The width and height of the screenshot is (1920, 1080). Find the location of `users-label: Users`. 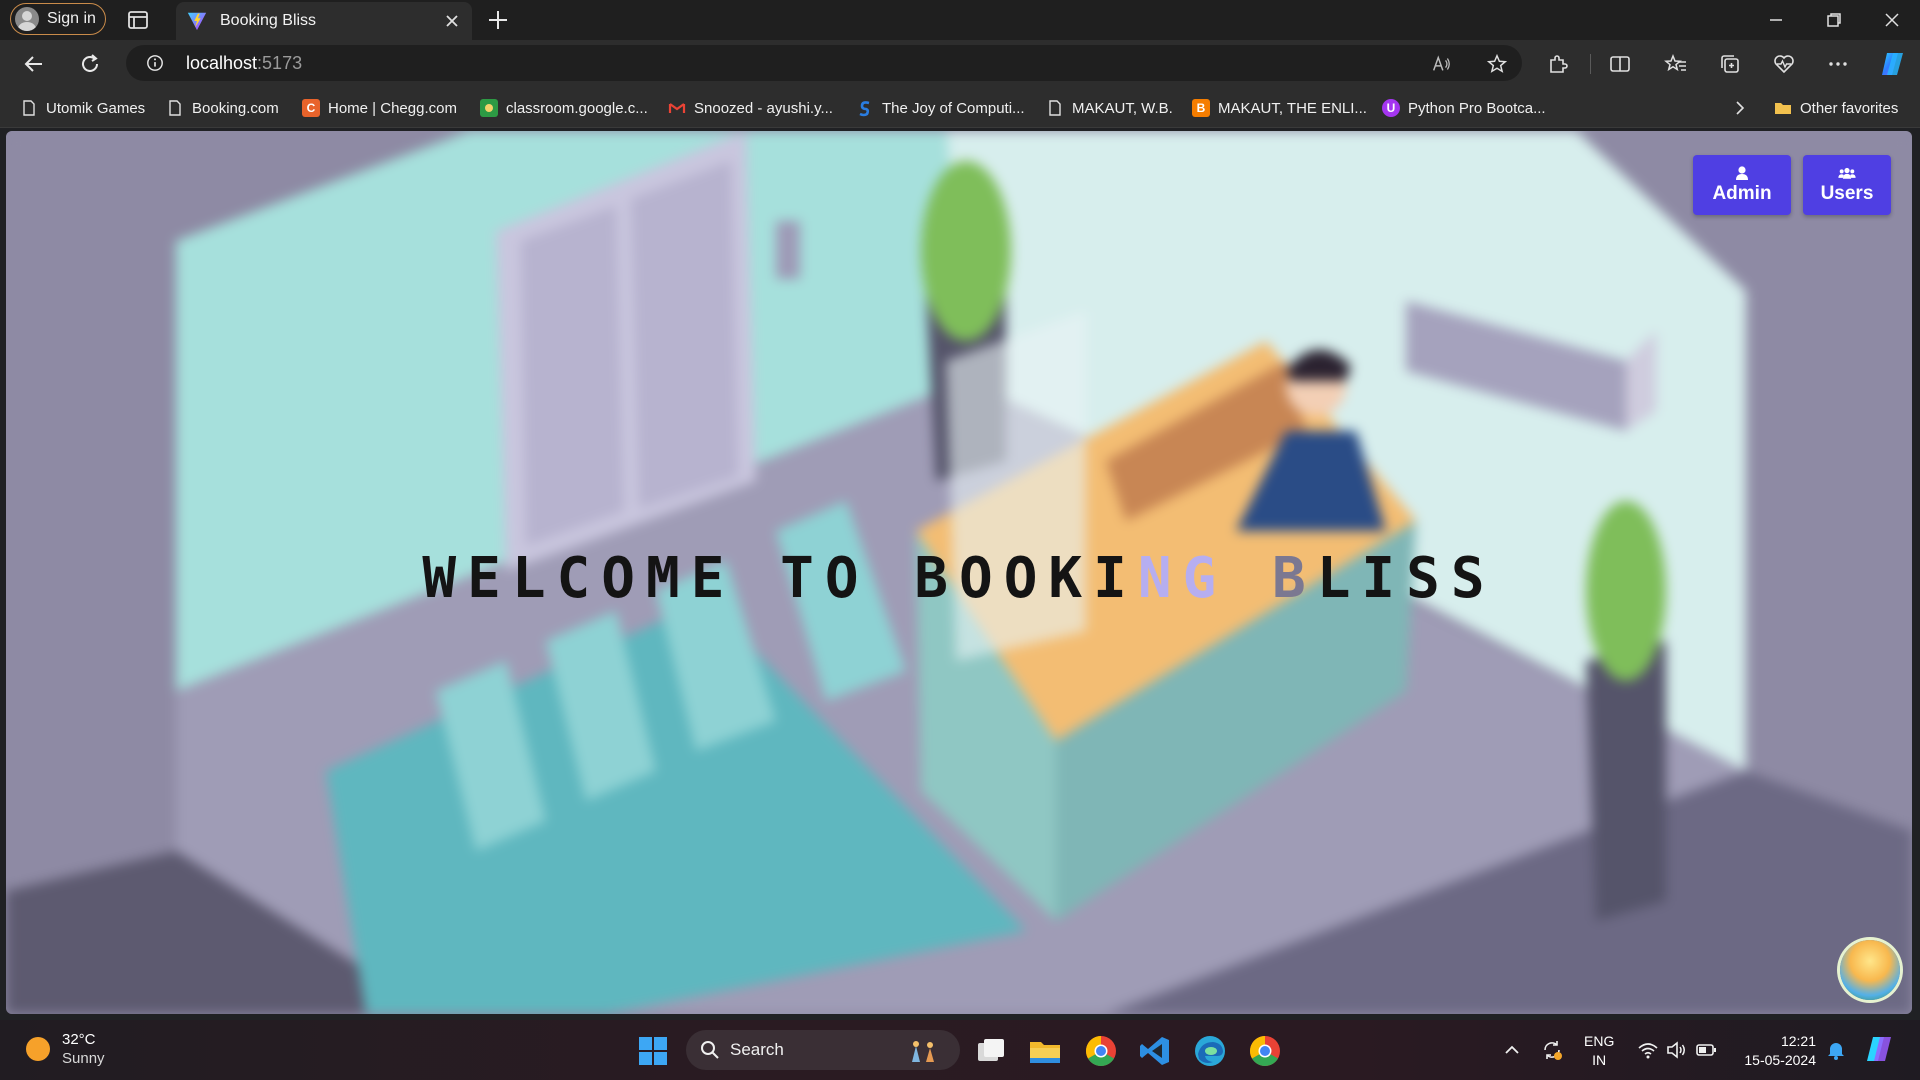

users-label: Users is located at coordinates (1847, 193).